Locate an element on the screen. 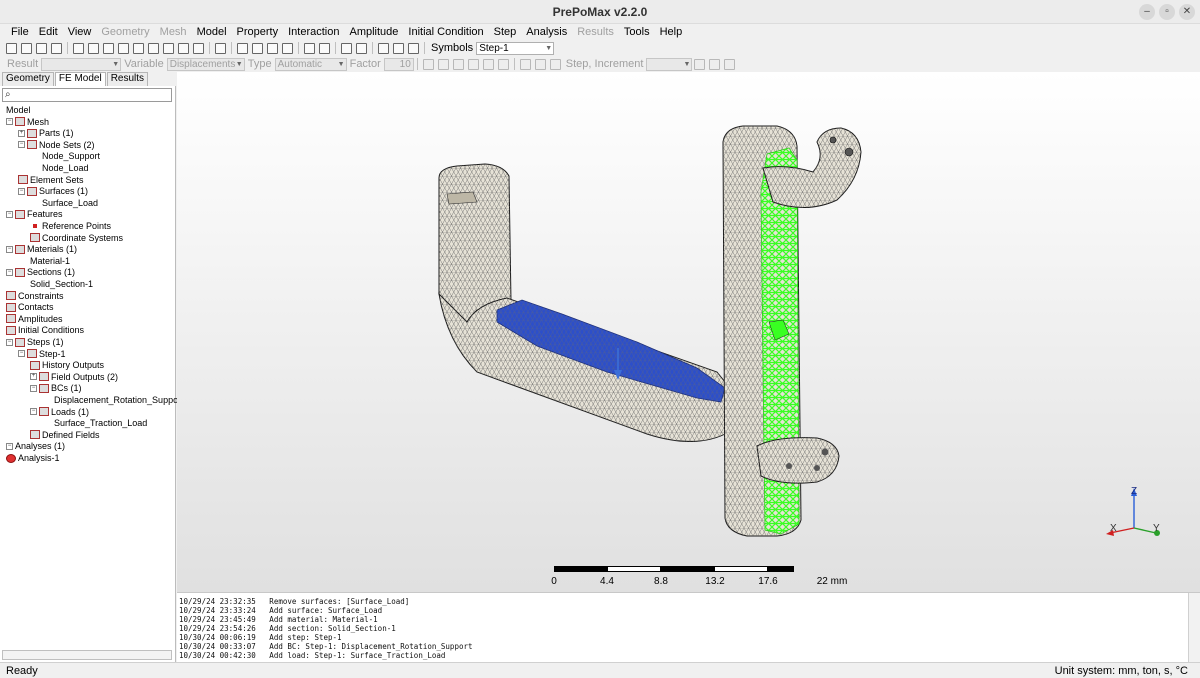  result-select: ▼ is located at coordinates (81, 64).